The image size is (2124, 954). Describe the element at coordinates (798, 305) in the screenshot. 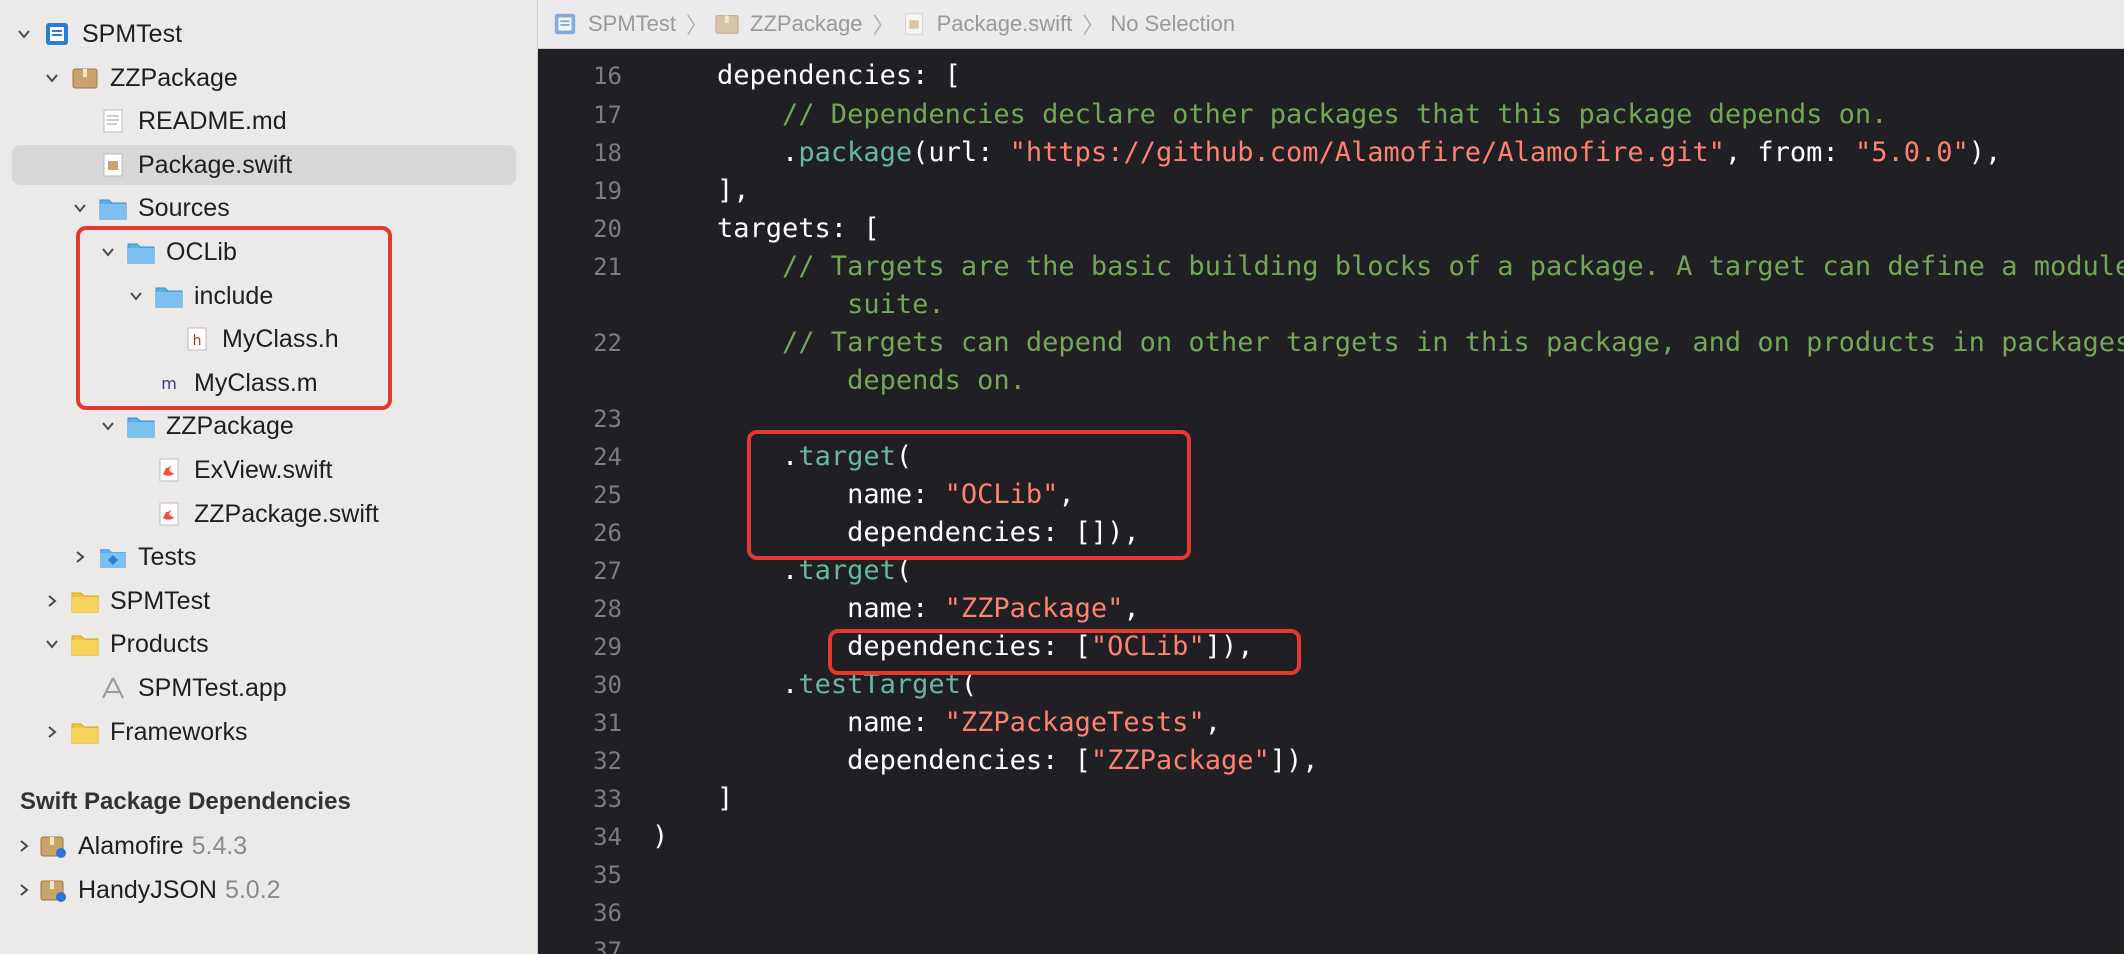

I see `code-text: suite.` at that location.